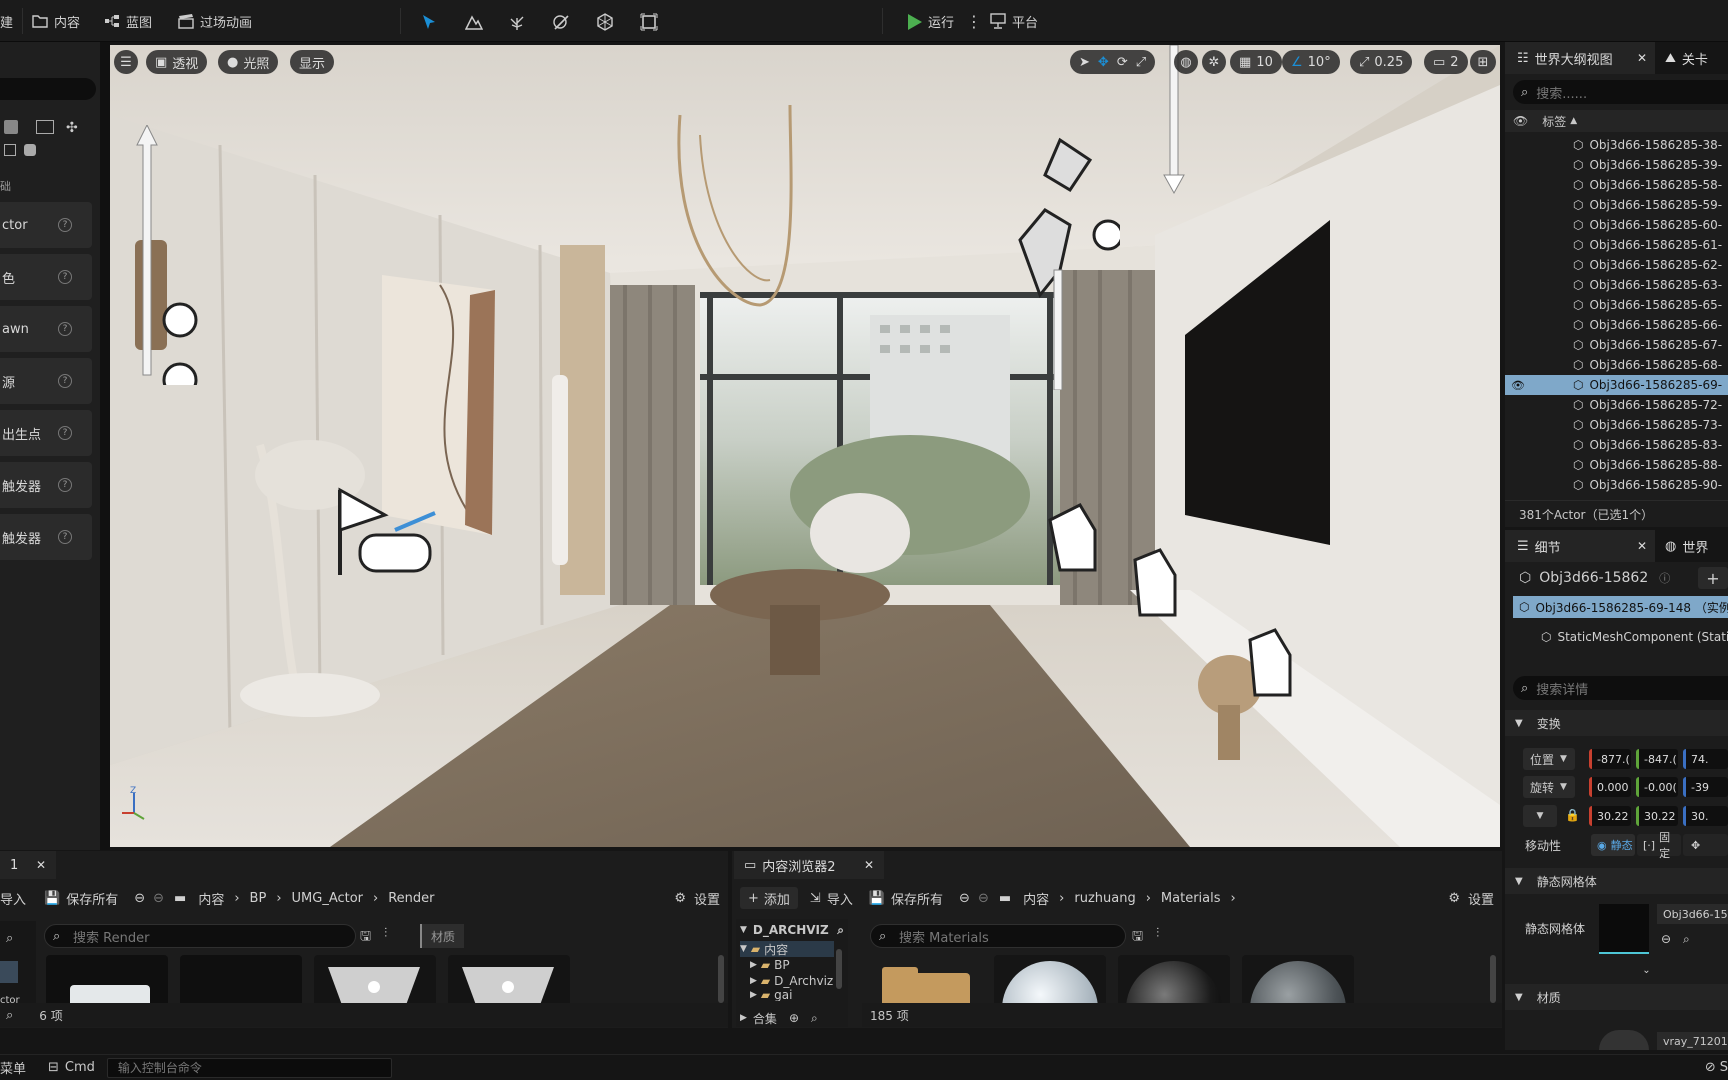  I want to click on place-item-player-start: 出生点?, so click(46, 433).